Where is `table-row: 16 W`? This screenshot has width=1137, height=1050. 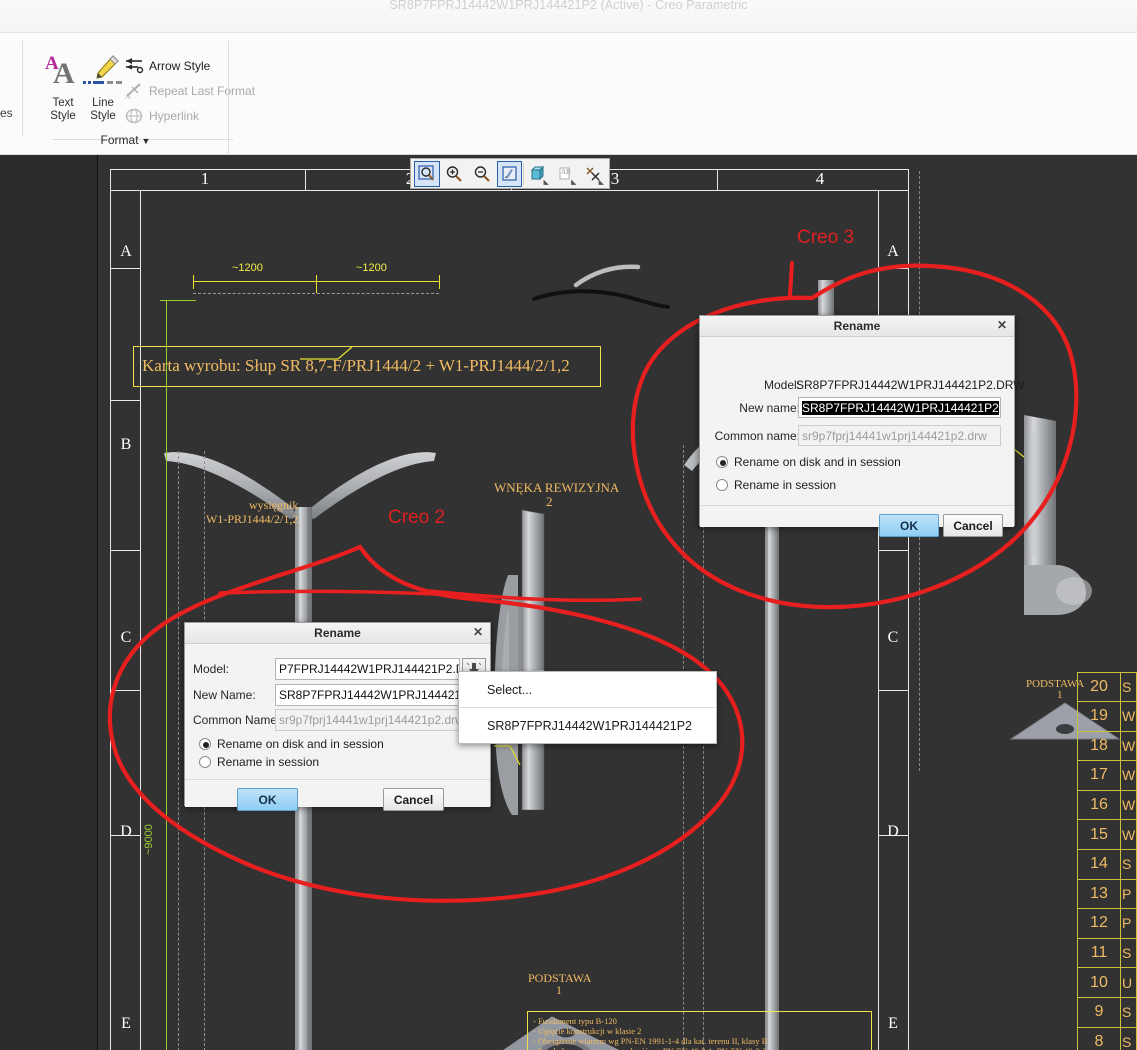 table-row: 16 W is located at coordinates (1107, 805).